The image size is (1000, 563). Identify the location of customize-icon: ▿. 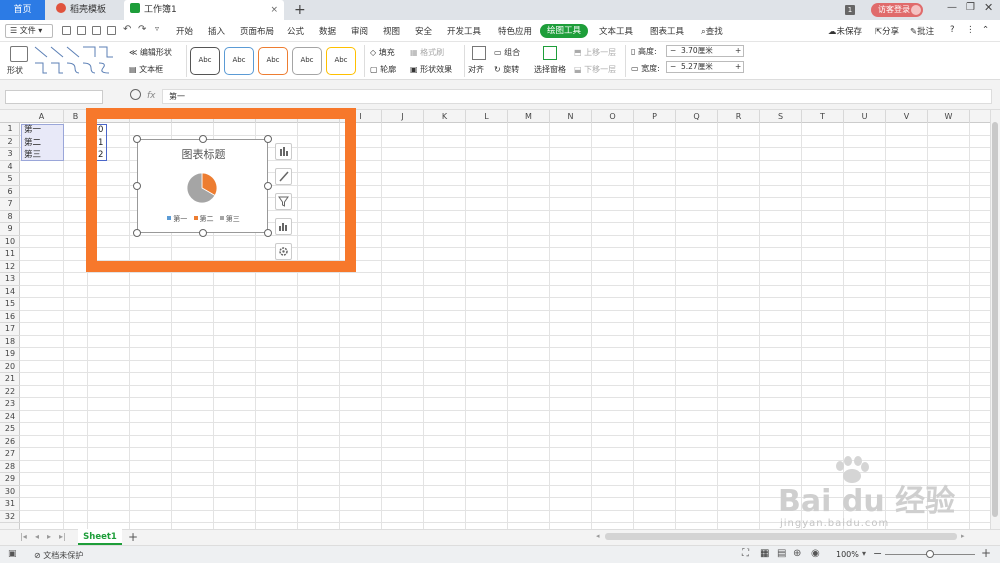
(157, 28).